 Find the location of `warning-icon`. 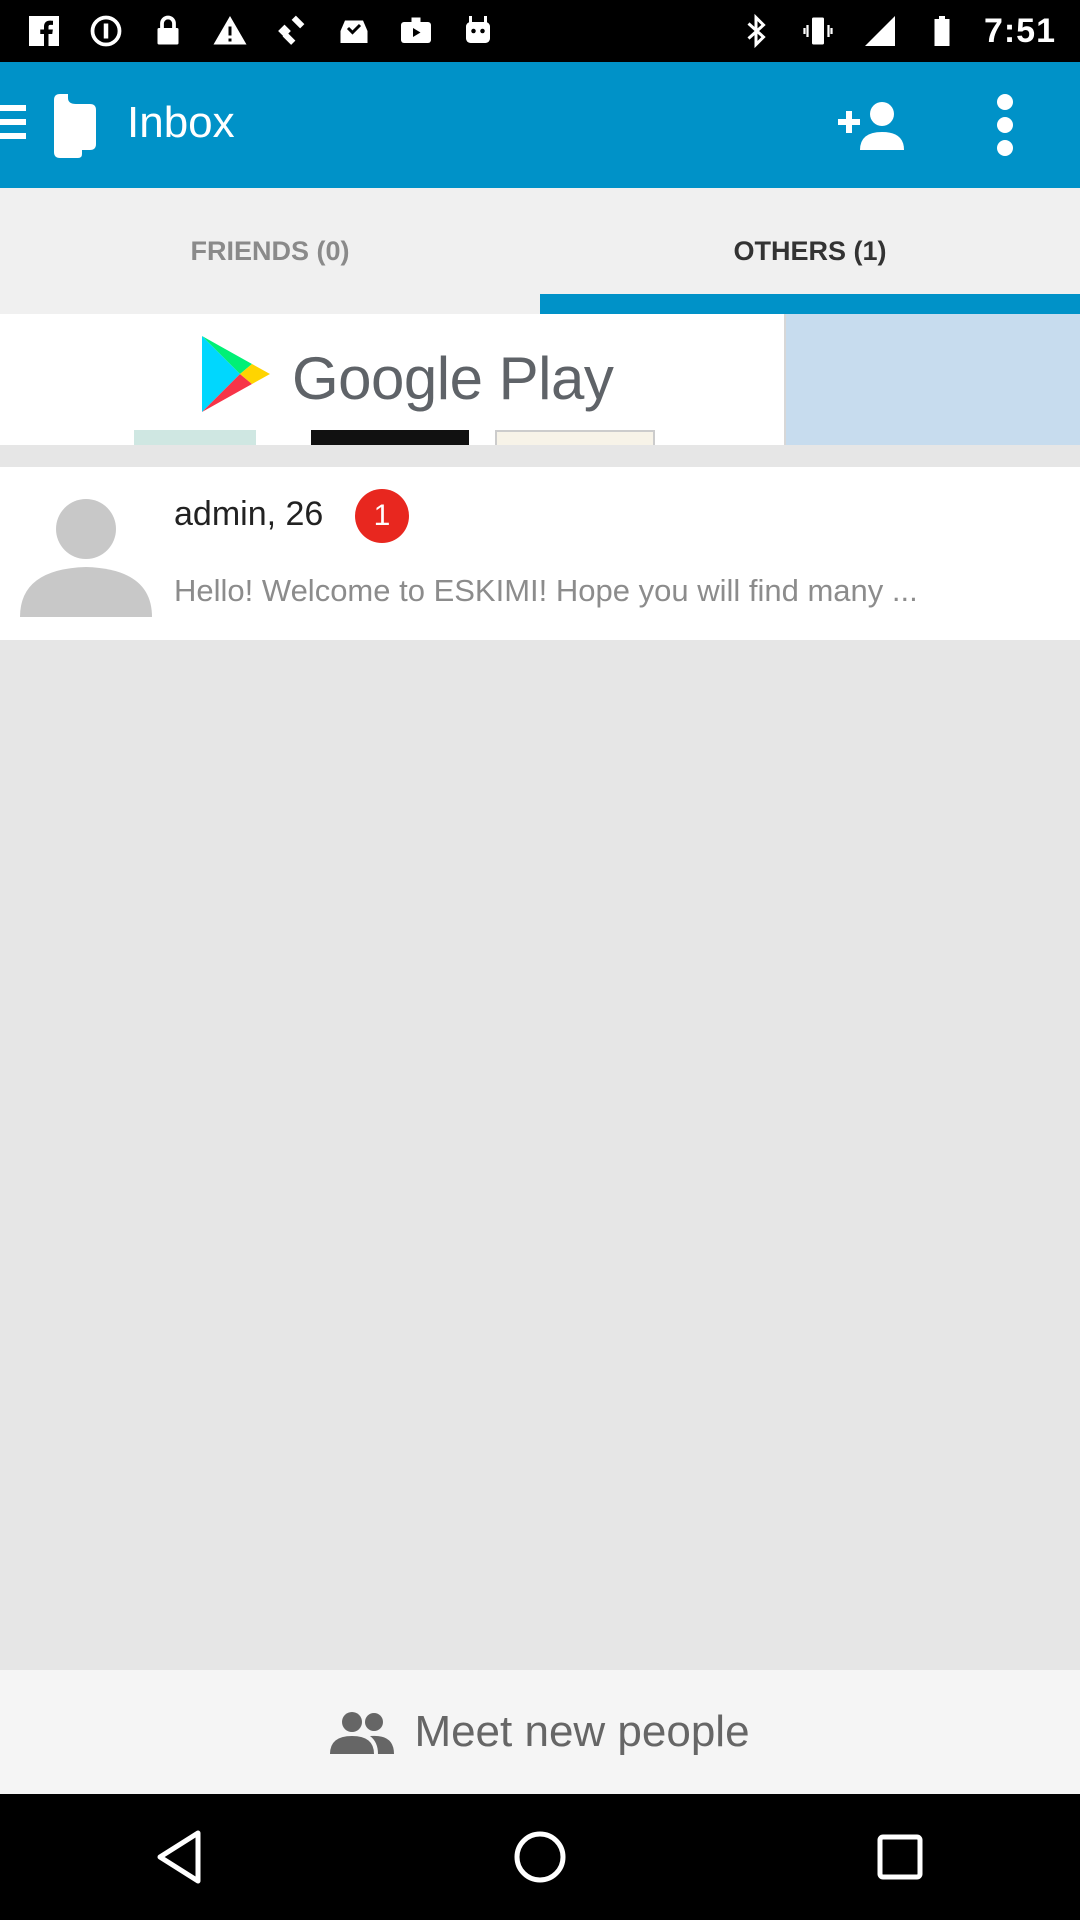

warning-icon is located at coordinates (230, 31).